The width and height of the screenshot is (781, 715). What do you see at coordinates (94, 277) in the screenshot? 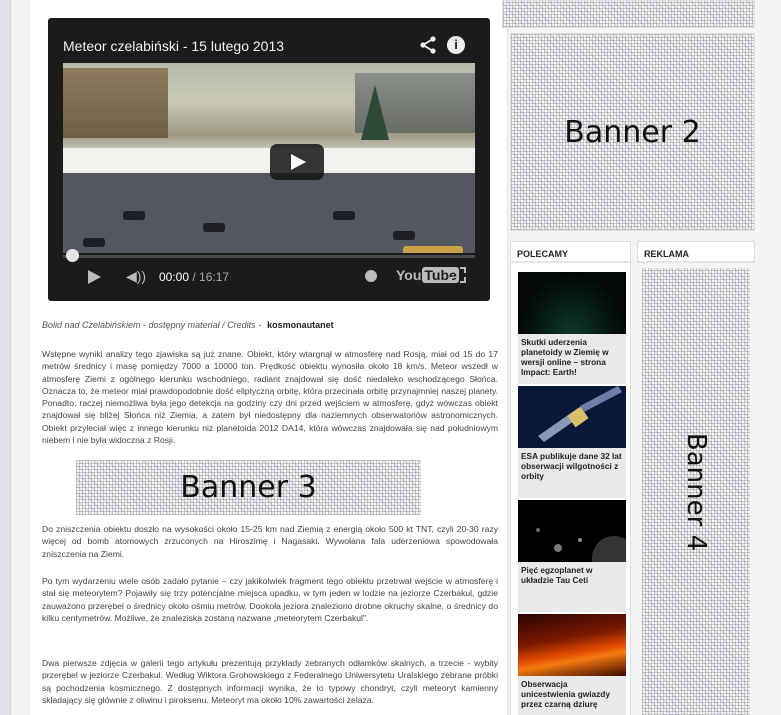
I see `play-icon` at bounding box center [94, 277].